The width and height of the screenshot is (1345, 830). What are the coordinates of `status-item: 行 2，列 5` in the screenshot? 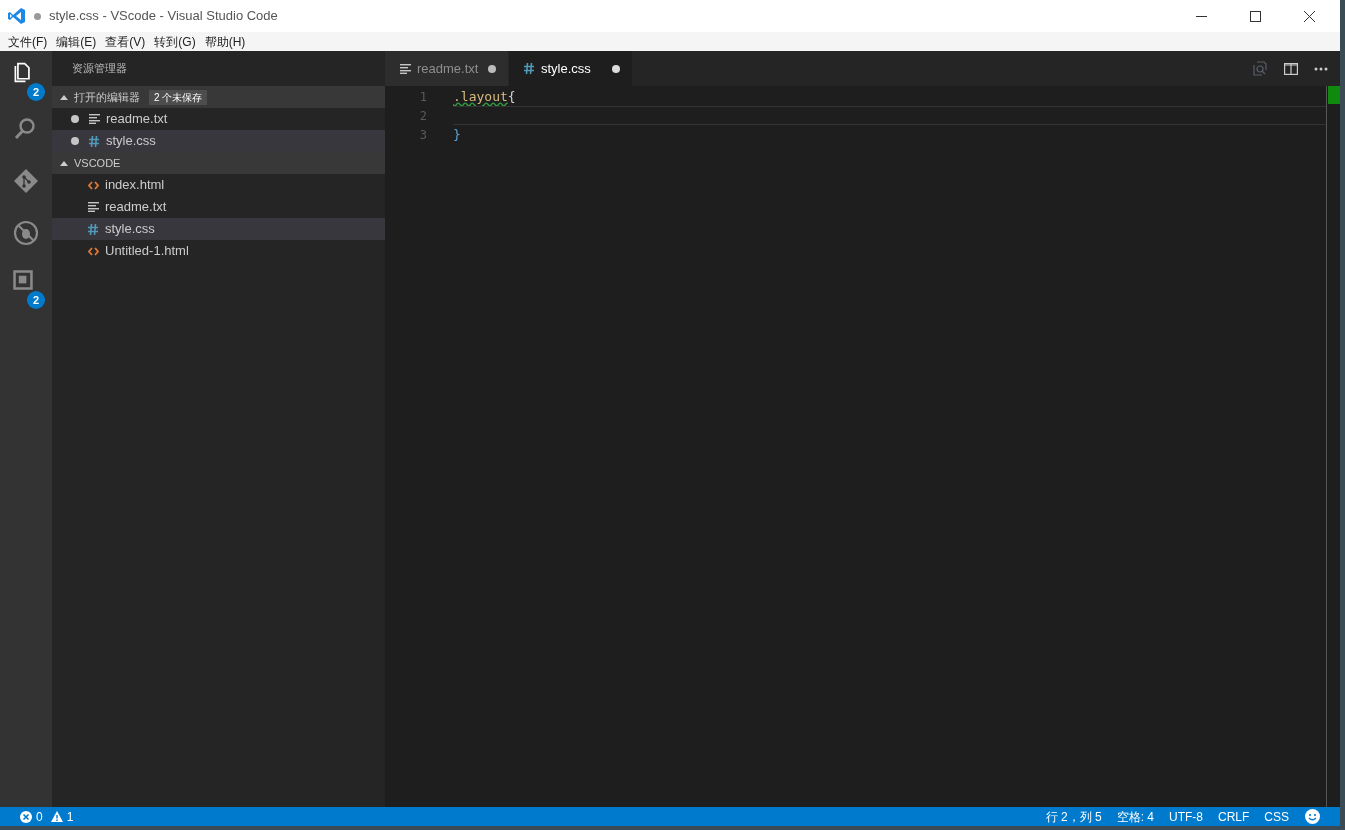 It's located at (1073, 816).